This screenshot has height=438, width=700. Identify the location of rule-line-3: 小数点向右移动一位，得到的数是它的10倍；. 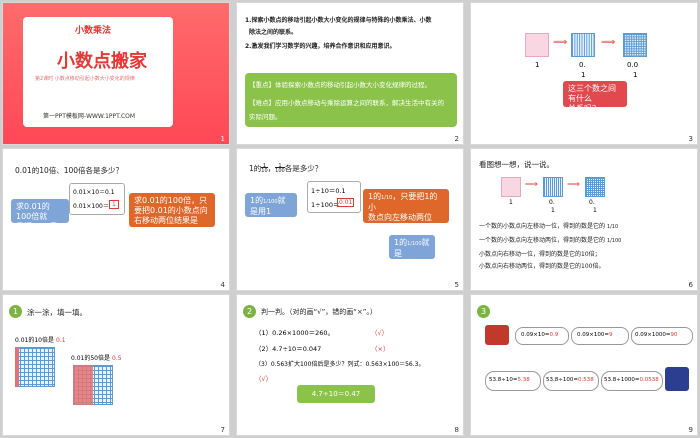
(540, 254).